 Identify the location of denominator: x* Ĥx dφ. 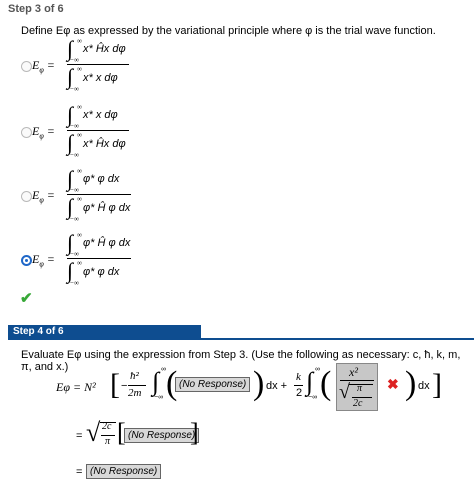
(104, 144).